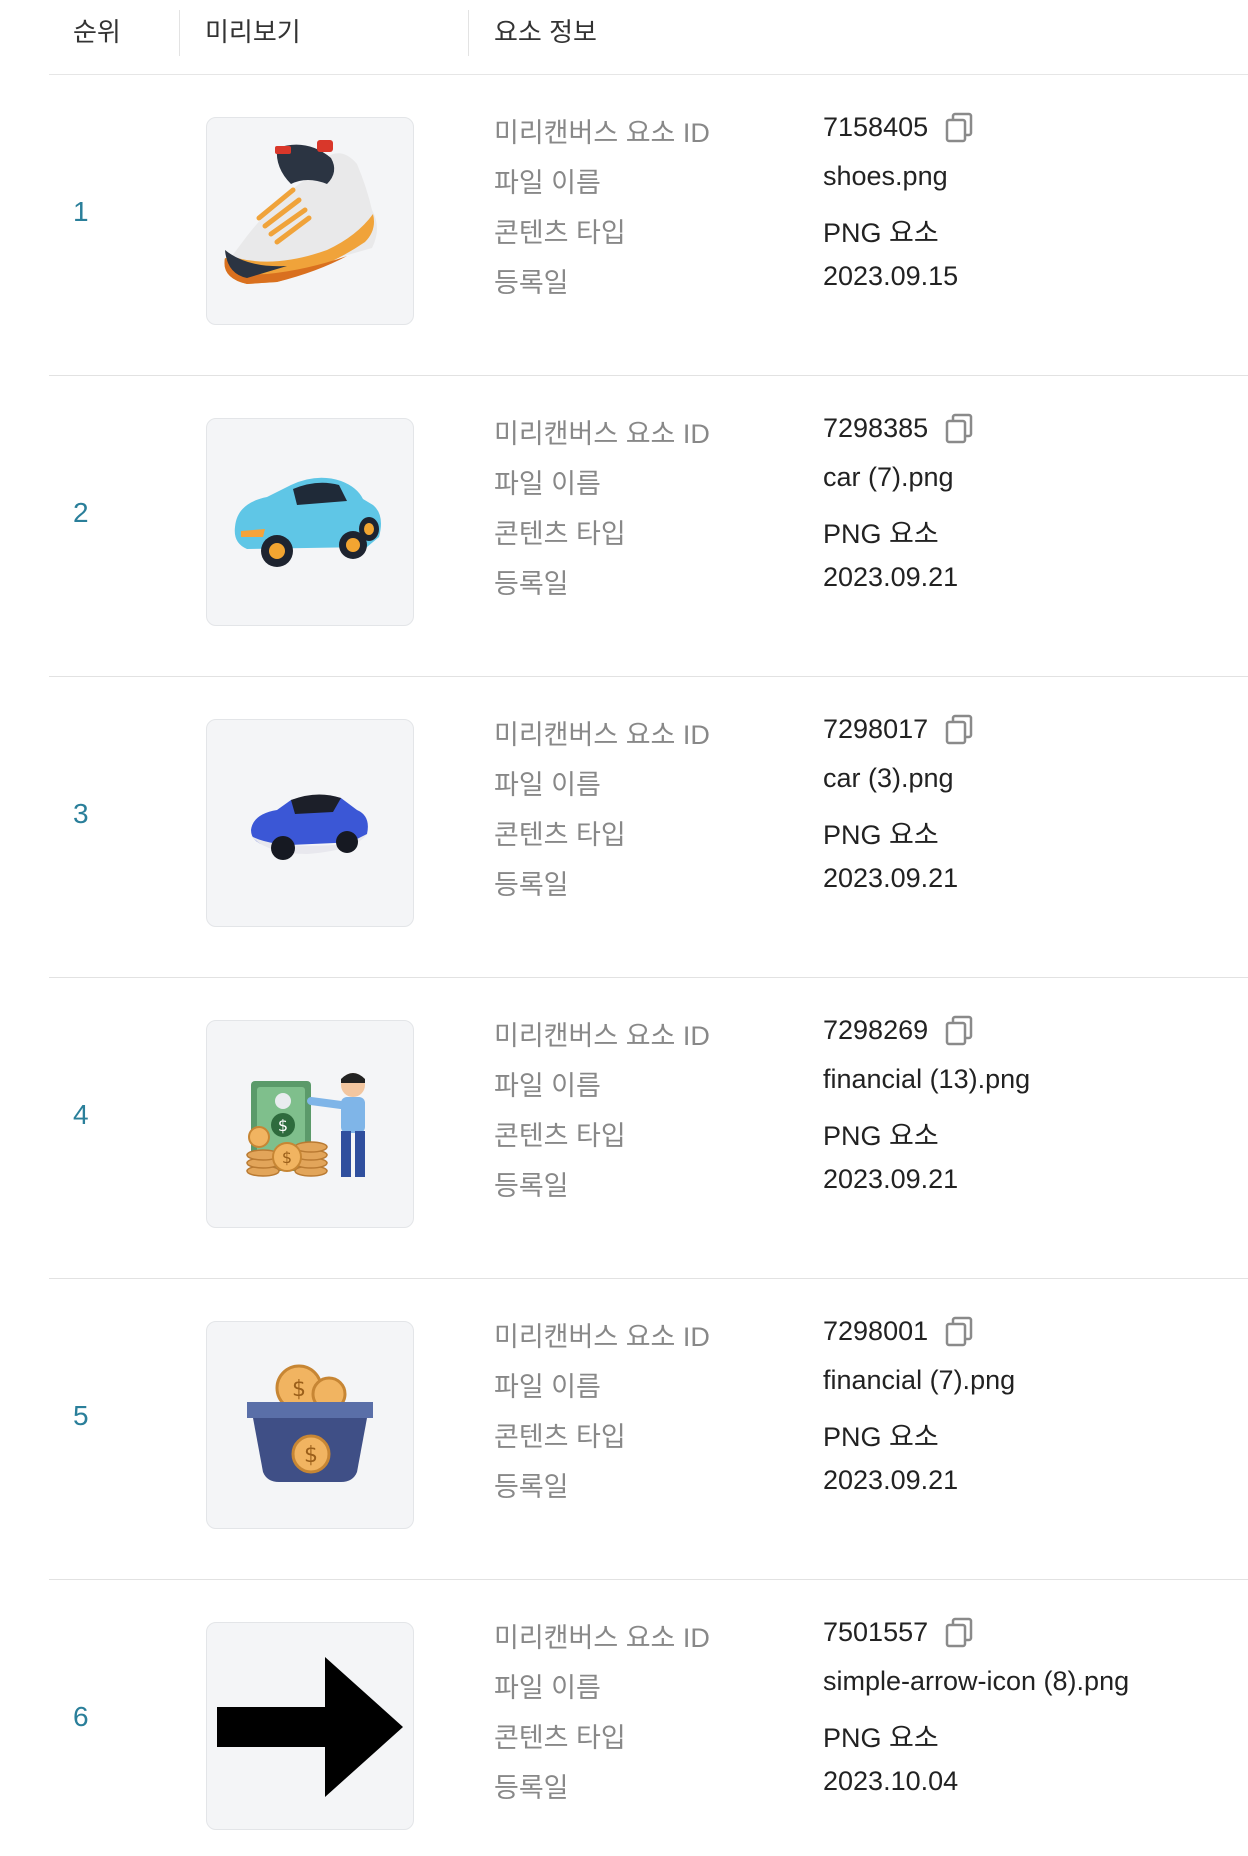 This screenshot has height=1856, width=1248. Describe the element at coordinates (648, 37) in the screenshot. I see `table-header: 순위 미리보기 요소 정보` at that location.